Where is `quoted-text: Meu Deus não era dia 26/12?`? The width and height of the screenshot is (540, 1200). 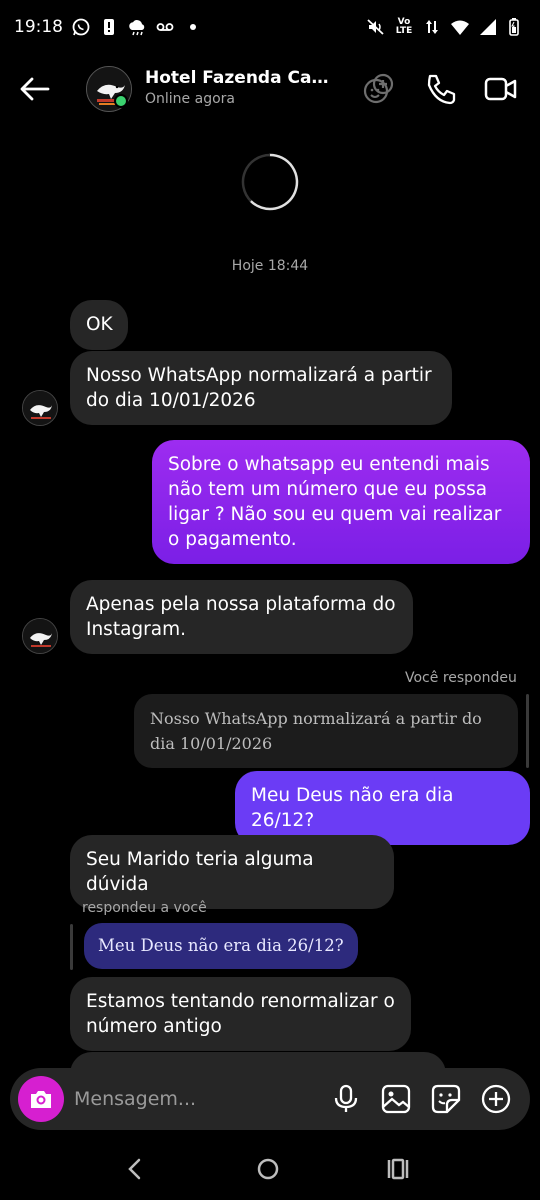 quoted-text: Meu Deus não era dia 26/12? is located at coordinates (221, 945).